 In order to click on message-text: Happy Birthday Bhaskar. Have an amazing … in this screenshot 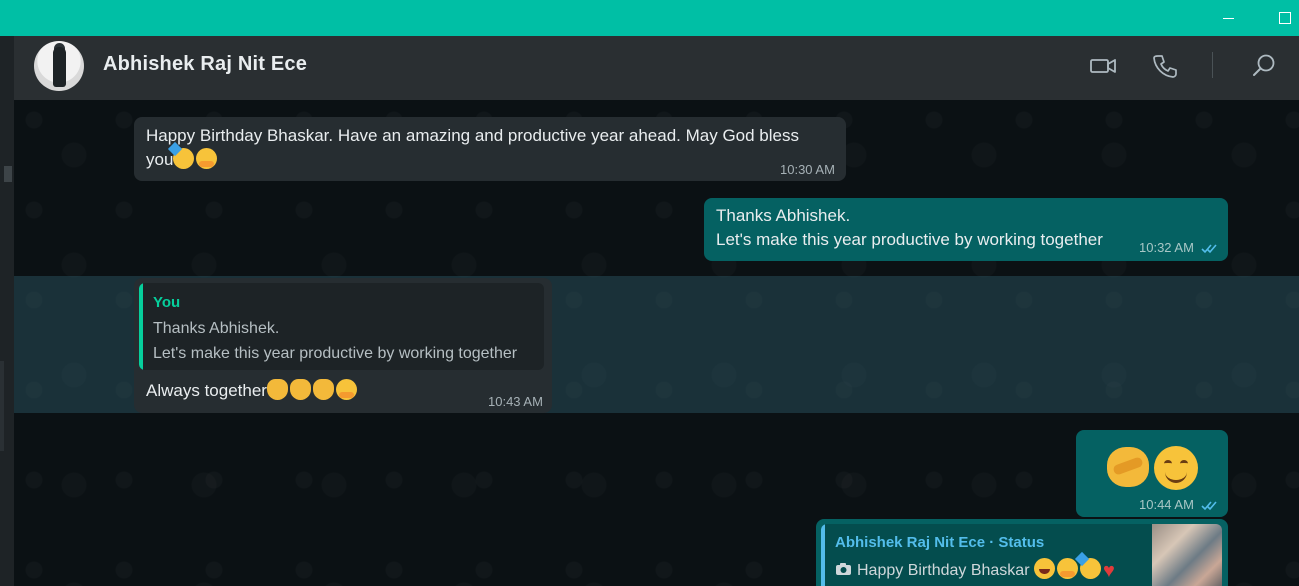, I will do `click(472, 135)`.